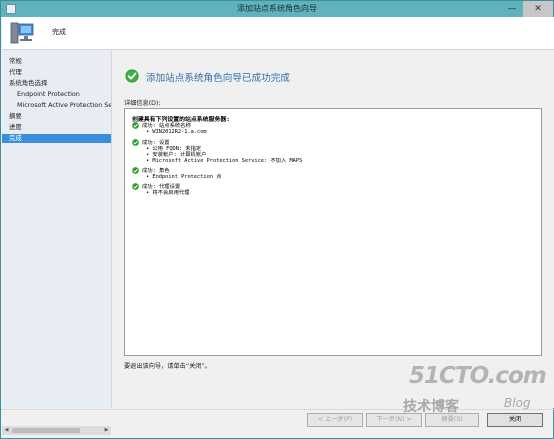 The image size is (554, 439). What do you see at coordinates (394, 420) in the screenshot?
I see `next-button: 下一步(N) >` at bounding box center [394, 420].